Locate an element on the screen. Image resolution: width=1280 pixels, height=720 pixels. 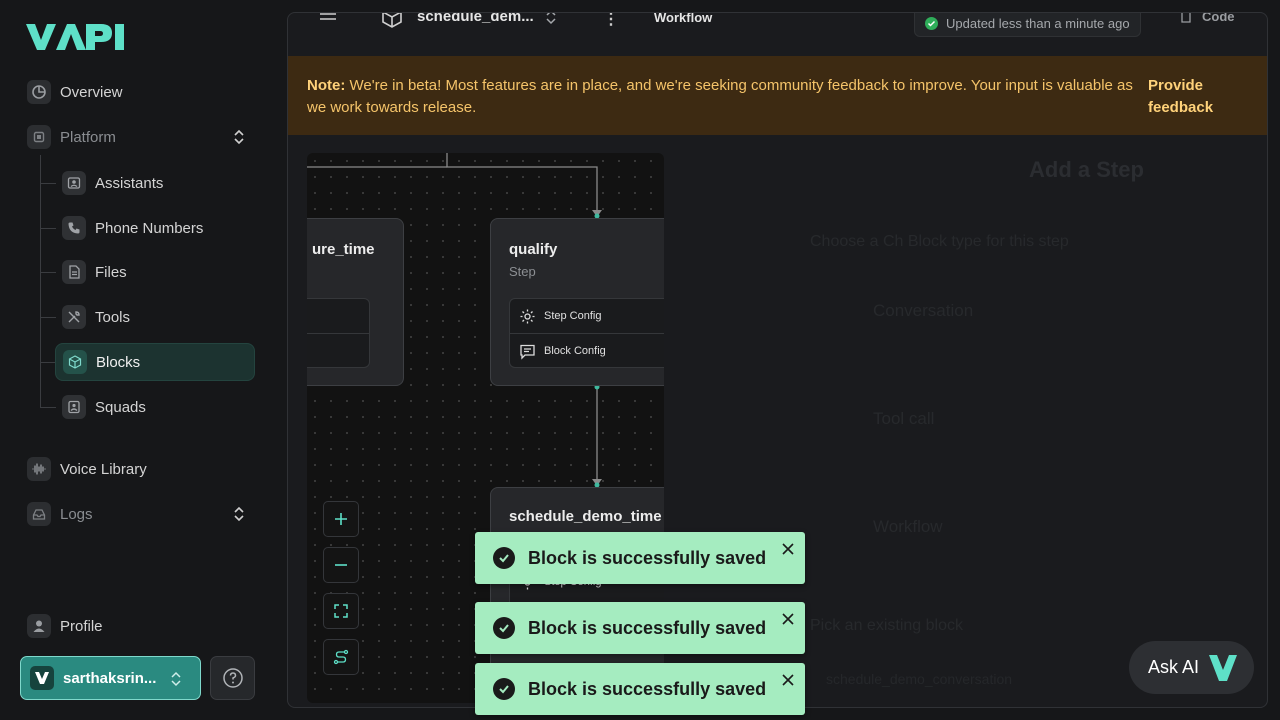
fit-view-button is located at coordinates (341, 611).